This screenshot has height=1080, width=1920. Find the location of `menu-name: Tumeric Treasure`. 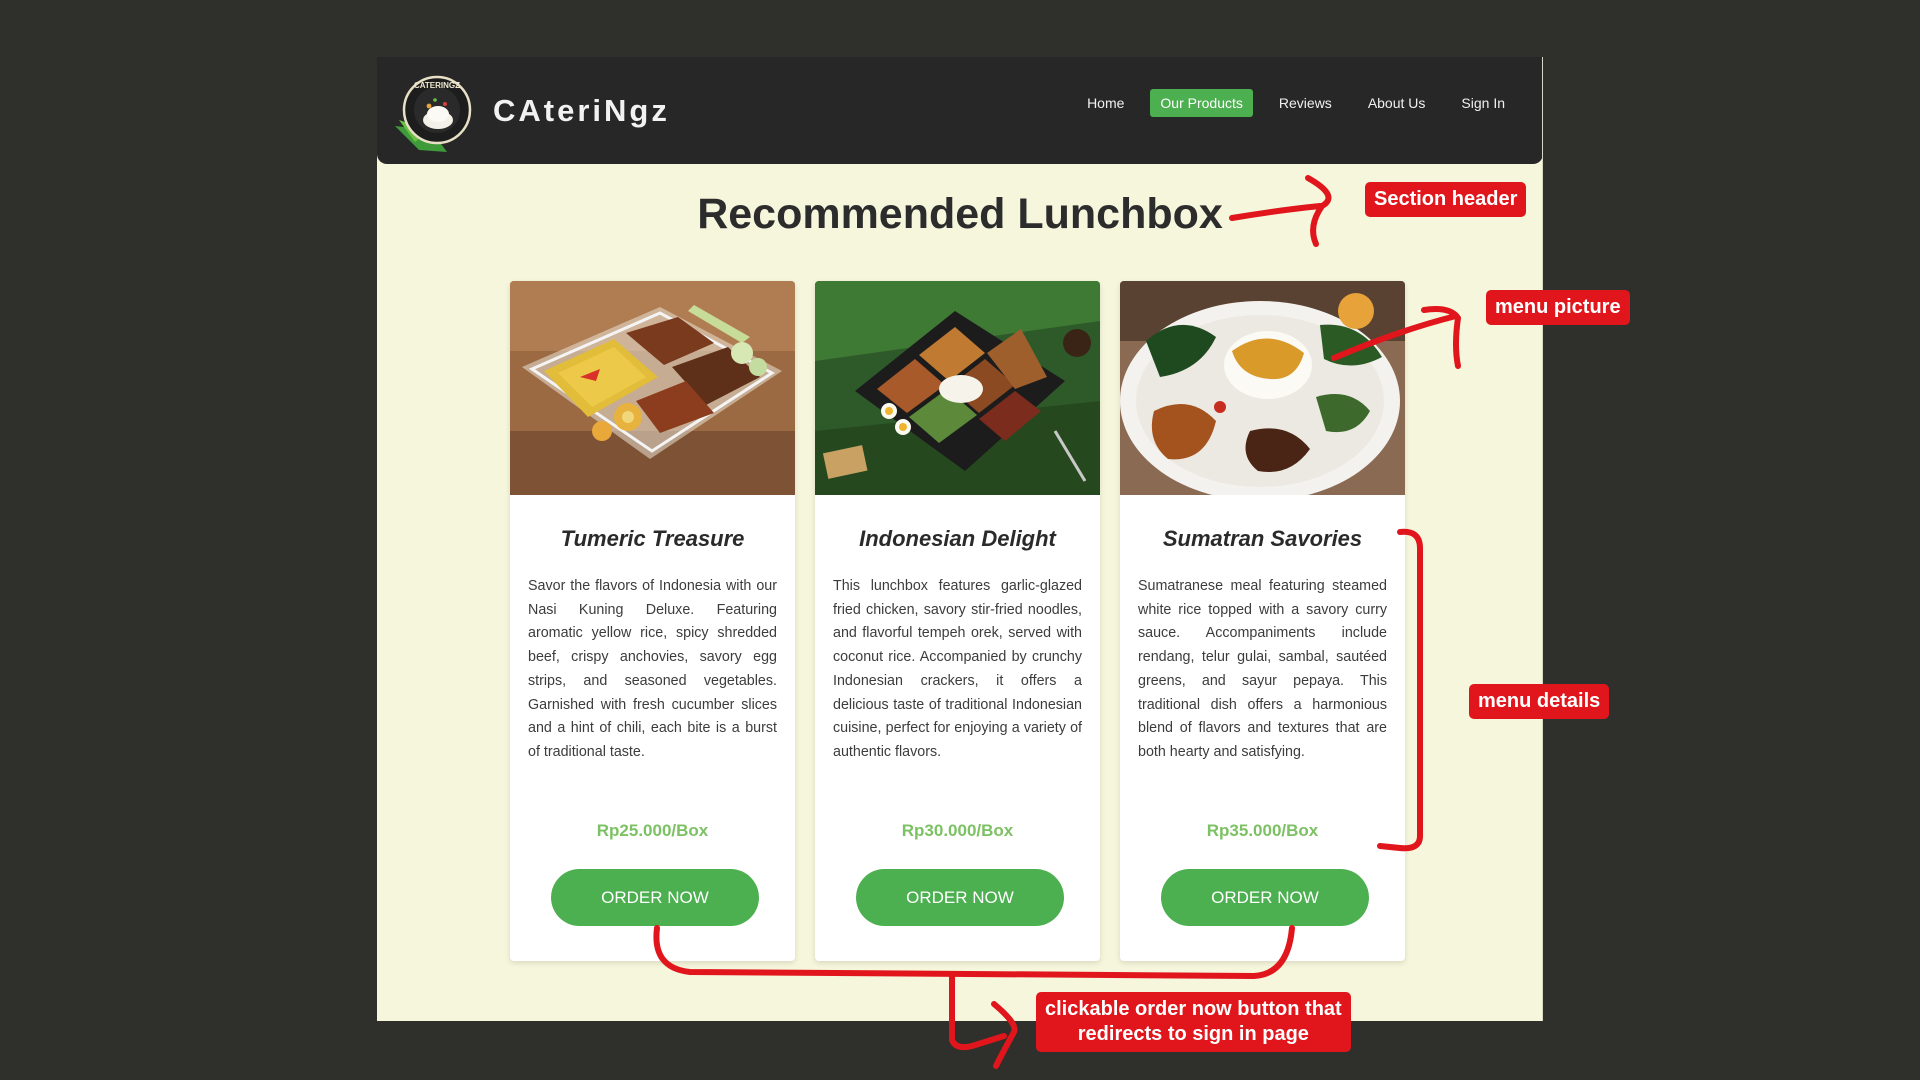

menu-name: Tumeric Treasure is located at coordinates (652, 538).